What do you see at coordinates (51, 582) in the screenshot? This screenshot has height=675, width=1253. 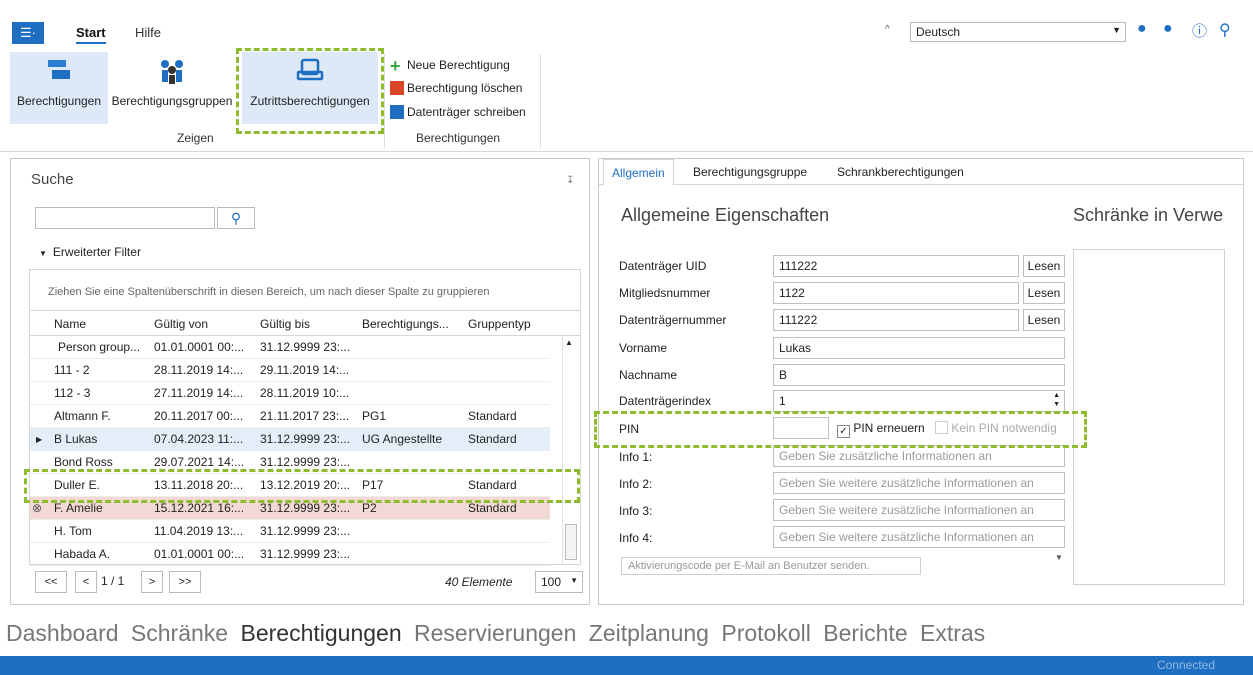 I see `pager-first: <<` at bounding box center [51, 582].